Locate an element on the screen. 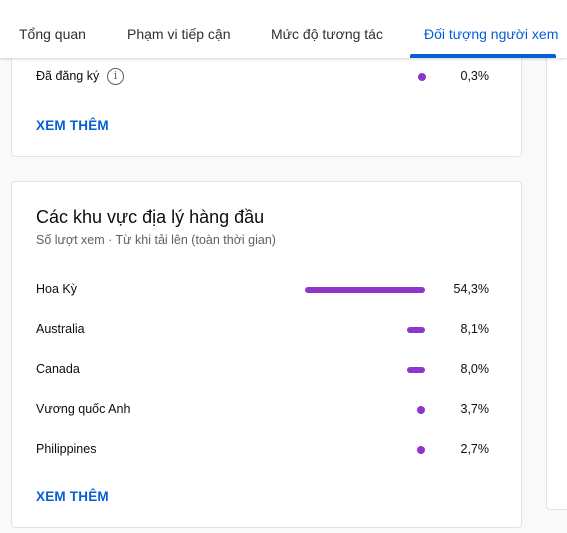 The height and width of the screenshot is (533, 567). tab-overview: Tổng quan is located at coordinates (52, 34).